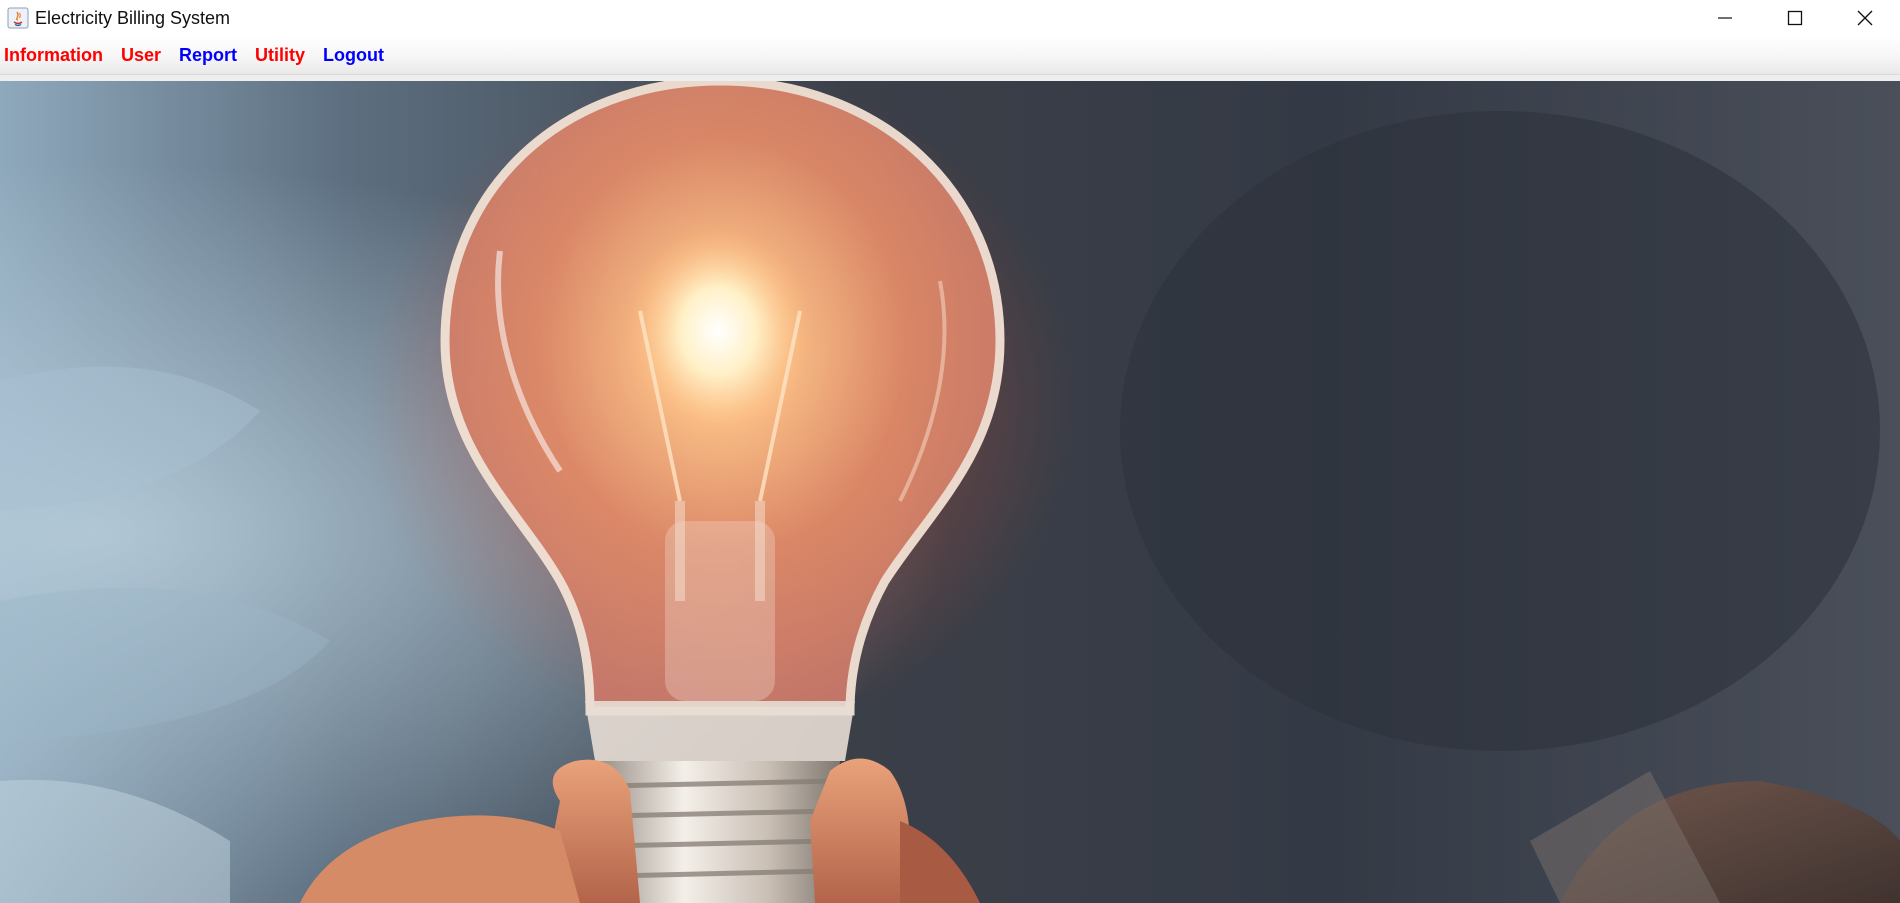 The image size is (1900, 903). What do you see at coordinates (56, 55) in the screenshot?
I see `menu-information: Information` at bounding box center [56, 55].